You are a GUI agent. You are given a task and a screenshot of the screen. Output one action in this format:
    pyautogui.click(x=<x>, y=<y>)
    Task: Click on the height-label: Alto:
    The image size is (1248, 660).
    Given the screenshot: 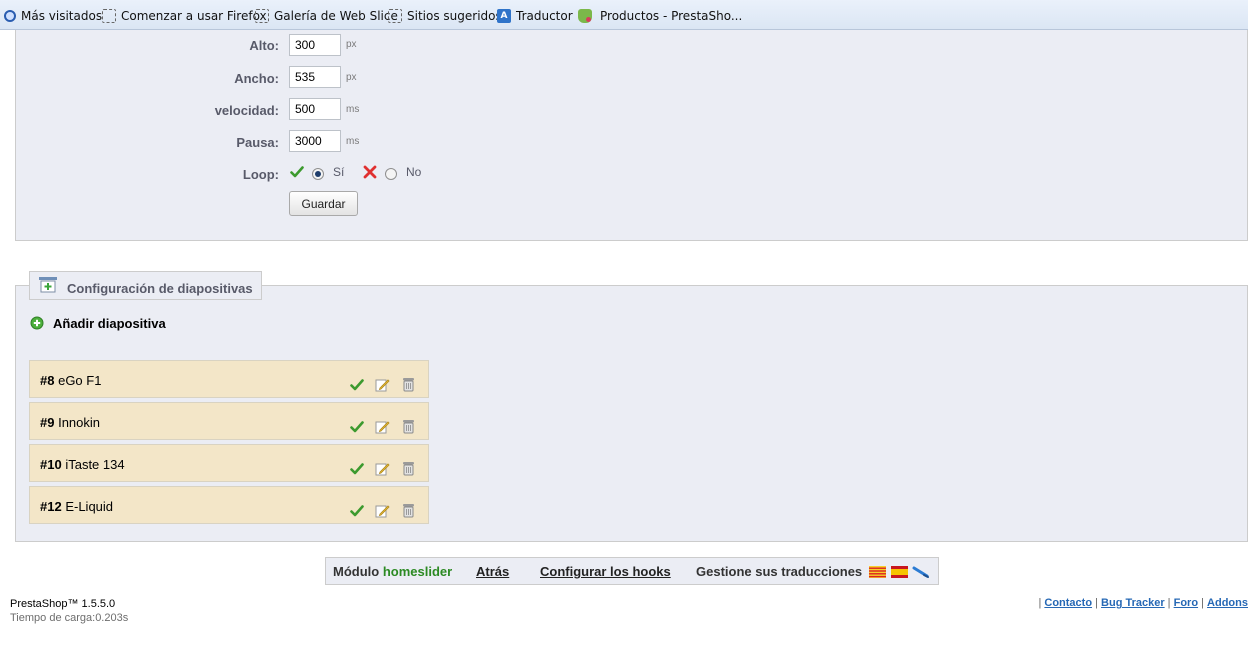 What is the action you would take?
    pyautogui.click(x=264, y=45)
    